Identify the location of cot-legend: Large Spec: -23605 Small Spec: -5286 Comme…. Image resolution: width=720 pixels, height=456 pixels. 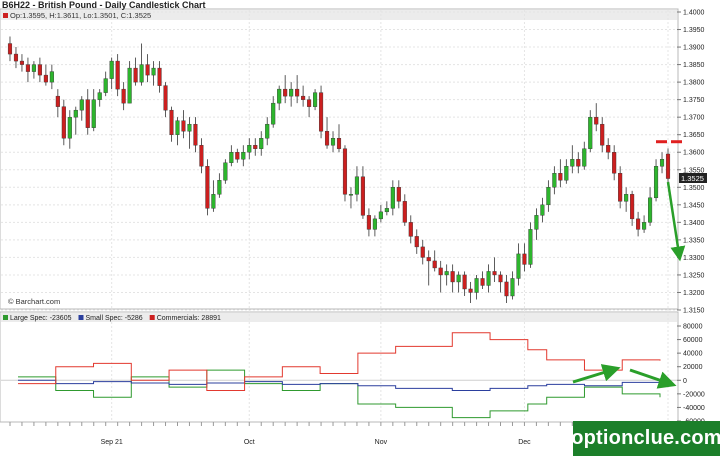
(112, 318).